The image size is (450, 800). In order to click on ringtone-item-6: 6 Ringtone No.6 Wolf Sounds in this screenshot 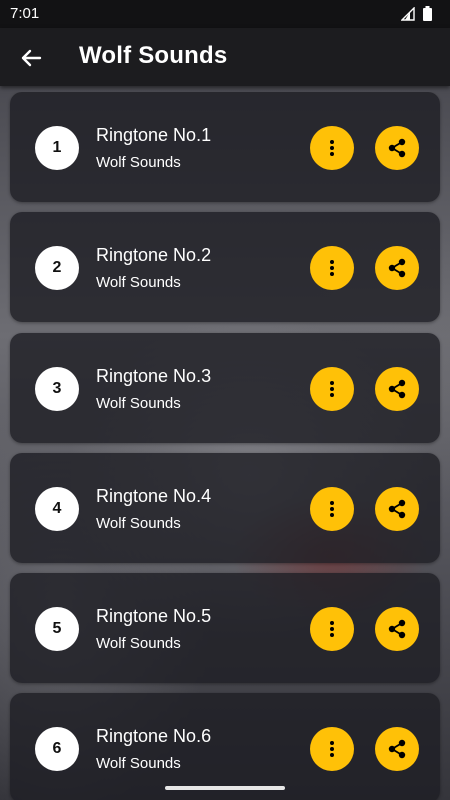, I will do `click(225, 746)`.